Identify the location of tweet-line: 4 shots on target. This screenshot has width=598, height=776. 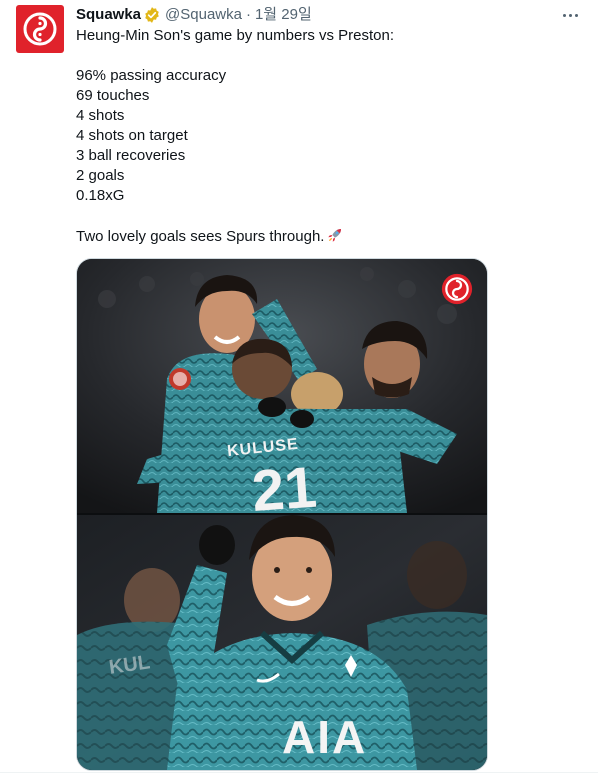
(132, 135).